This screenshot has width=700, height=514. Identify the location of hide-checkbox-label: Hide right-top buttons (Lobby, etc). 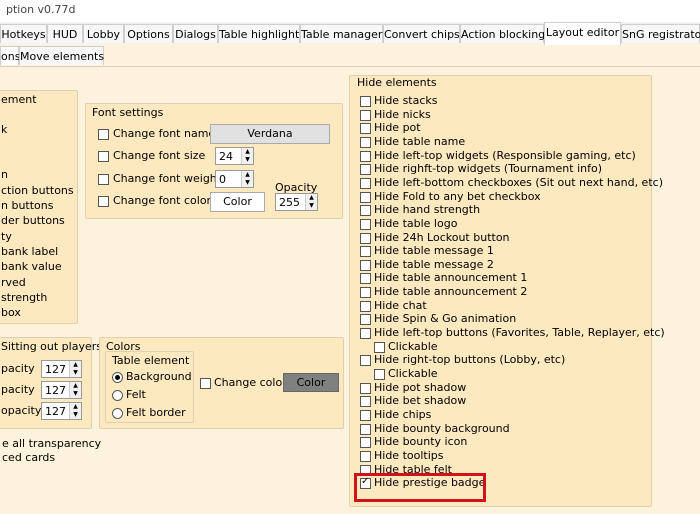
(470, 359).